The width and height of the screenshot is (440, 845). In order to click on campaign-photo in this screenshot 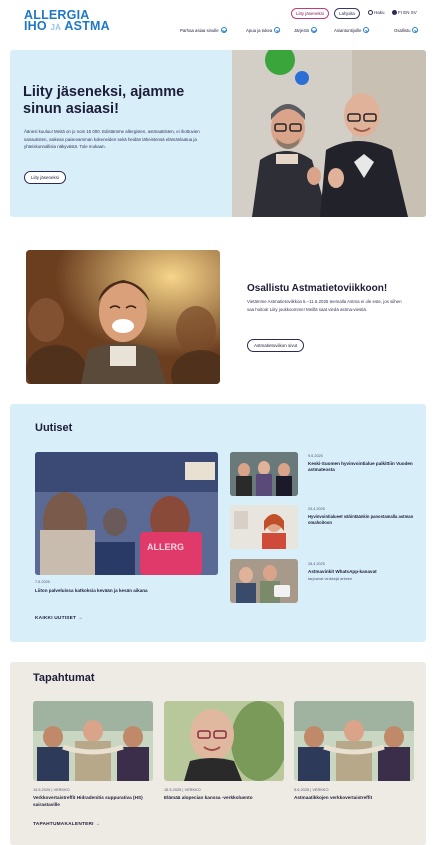, I will do `click(123, 317)`.